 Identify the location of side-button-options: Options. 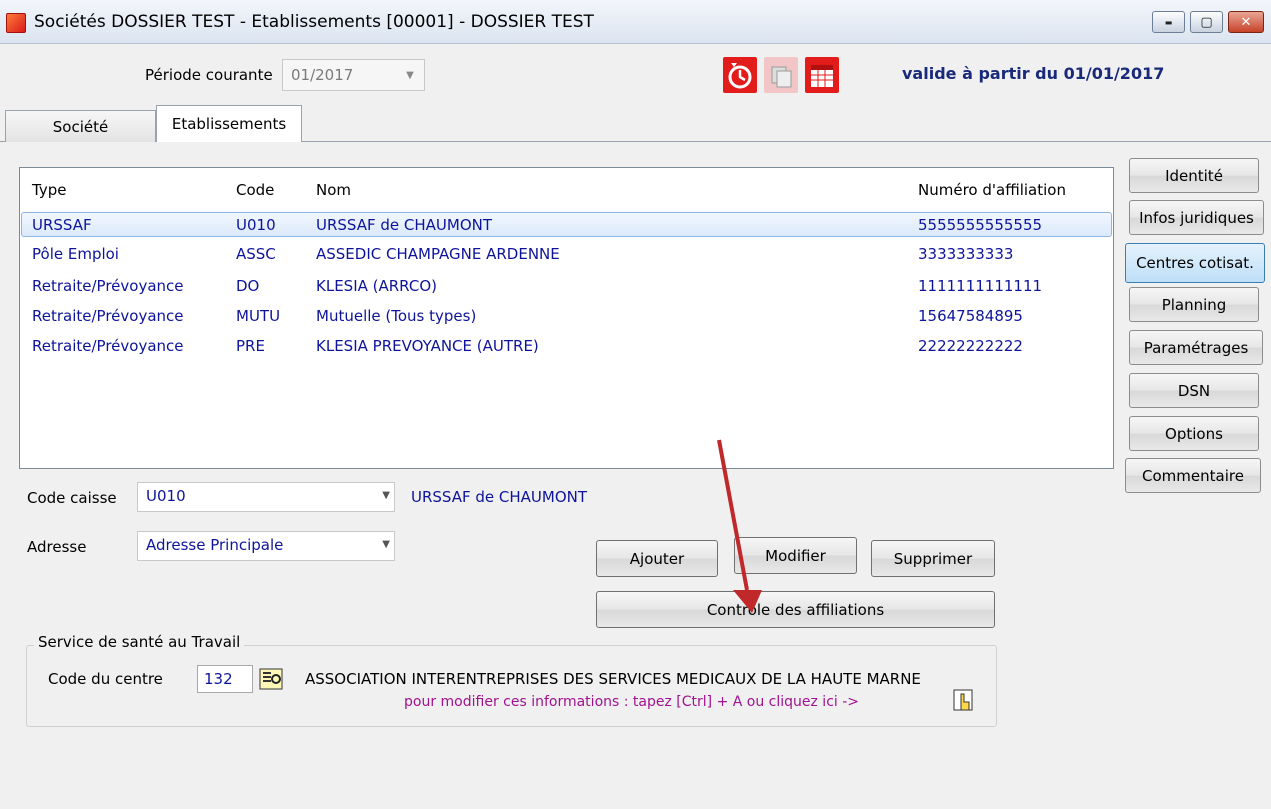
(1194, 433).